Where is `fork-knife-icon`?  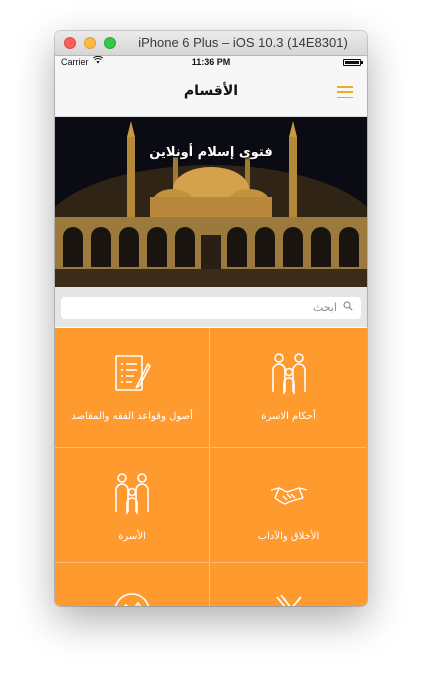
fork-knife-icon is located at coordinates (288, 599).